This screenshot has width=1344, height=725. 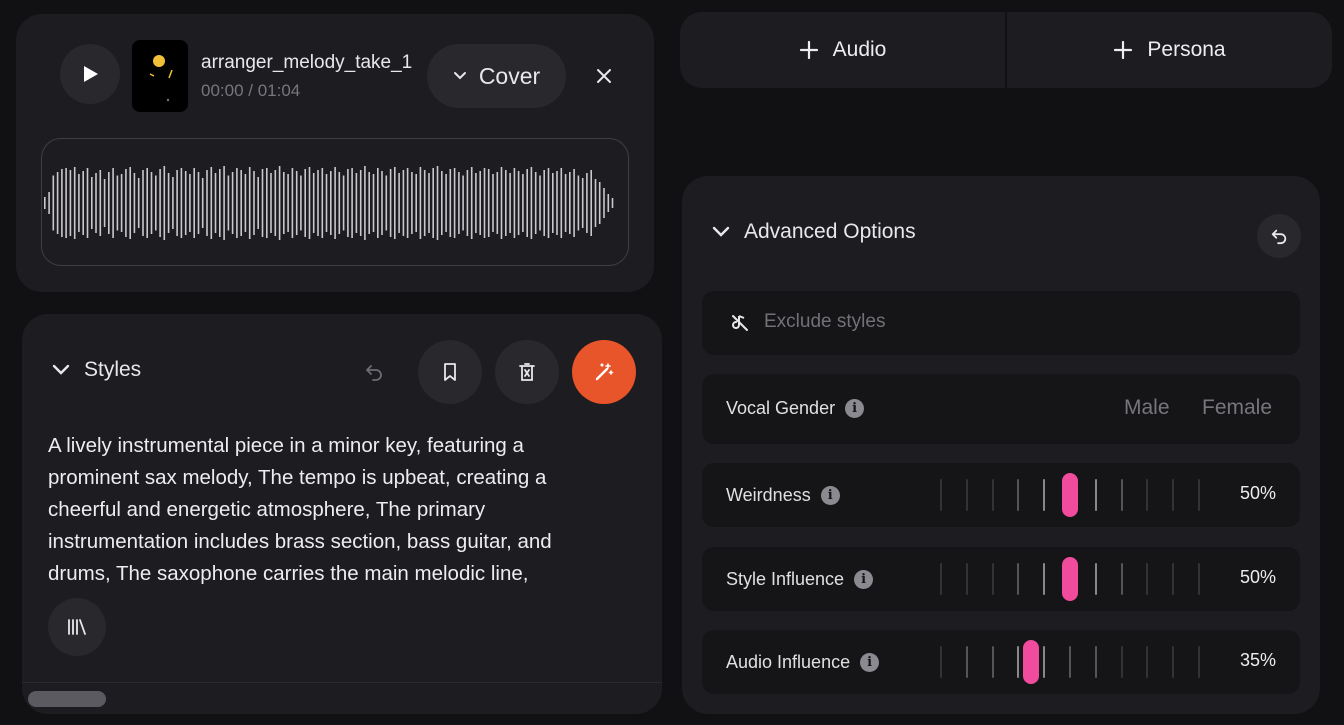 I want to click on advanced-options-title: Advanced Options, so click(x=830, y=231).